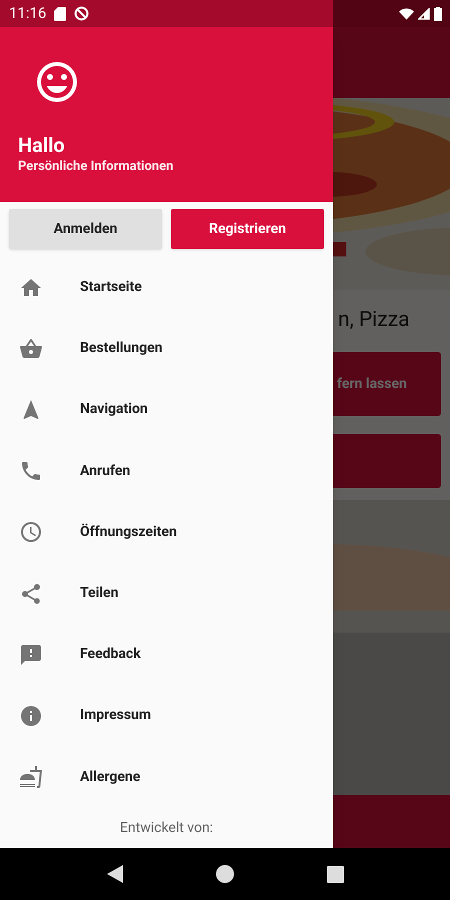  I want to click on battery-icon, so click(438, 13).